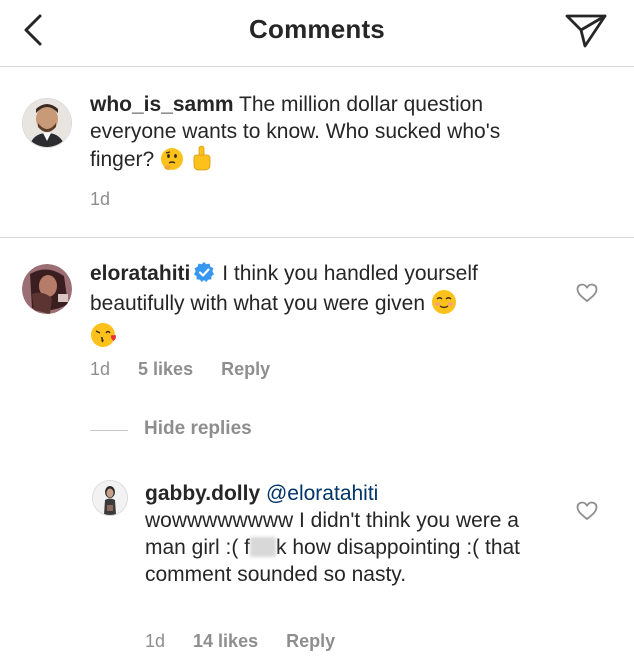 Image resolution: width=634 pixels, height=659 pixels. What do you see at coordinates (100, 369) in the screenshot?
I see `comment-timestamp: 1d` at bounding box center [100, 369].